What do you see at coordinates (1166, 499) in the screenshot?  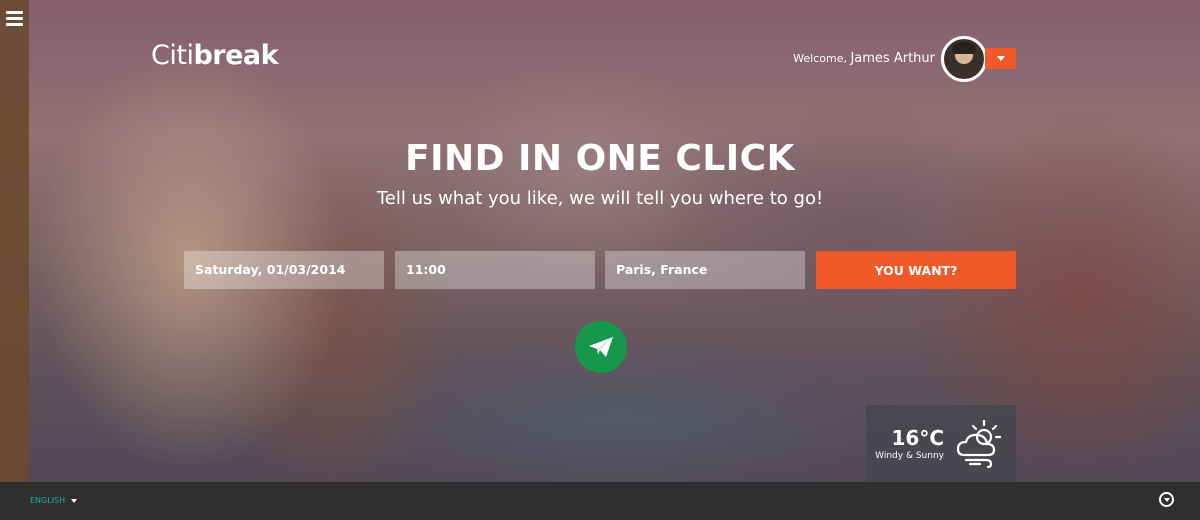 I see `scroll-down-icon` at bounding box center [1166, 499].